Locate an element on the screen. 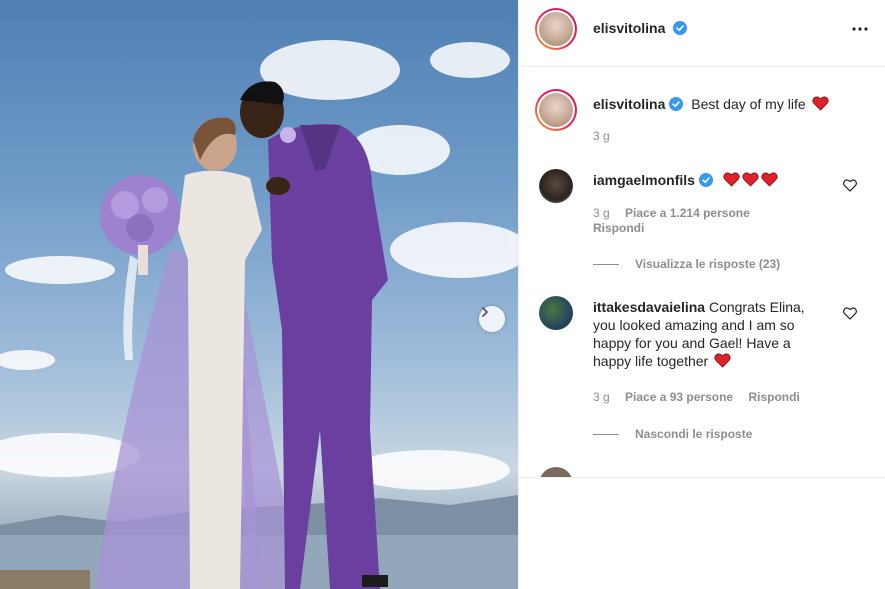  comment-likes: Piace a 93 persone is located at coordinates (679, 397).